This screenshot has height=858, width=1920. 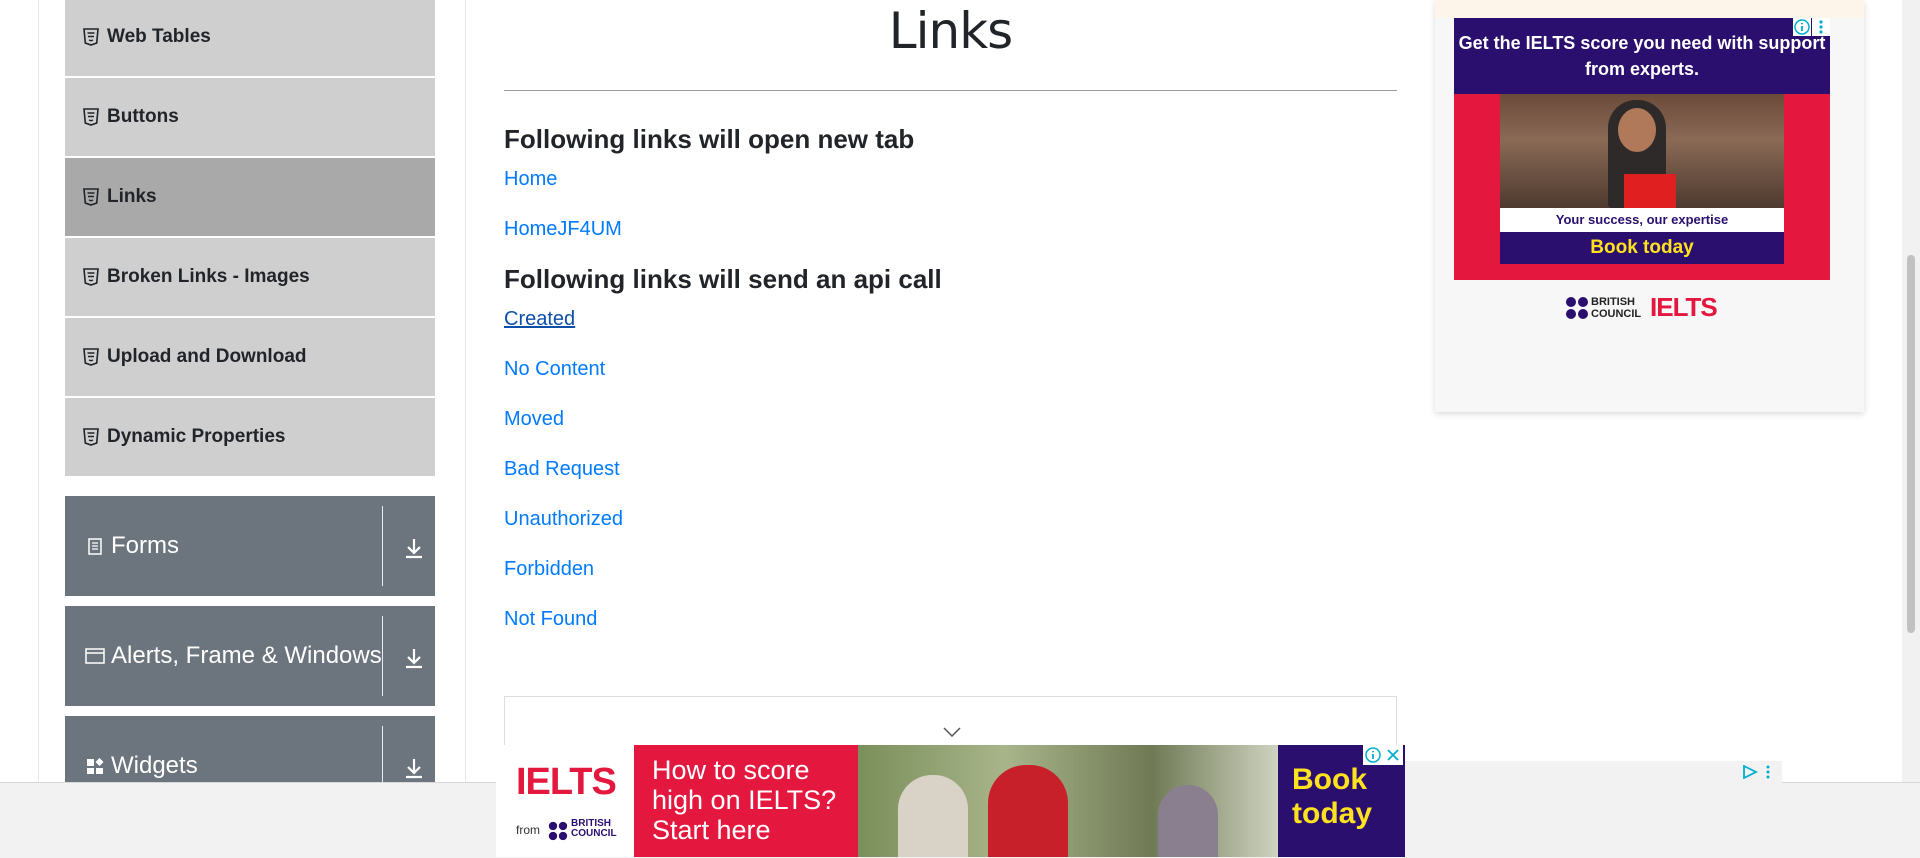 I want to click on banner-book-today: Book today, so click(x=1332, y=797).